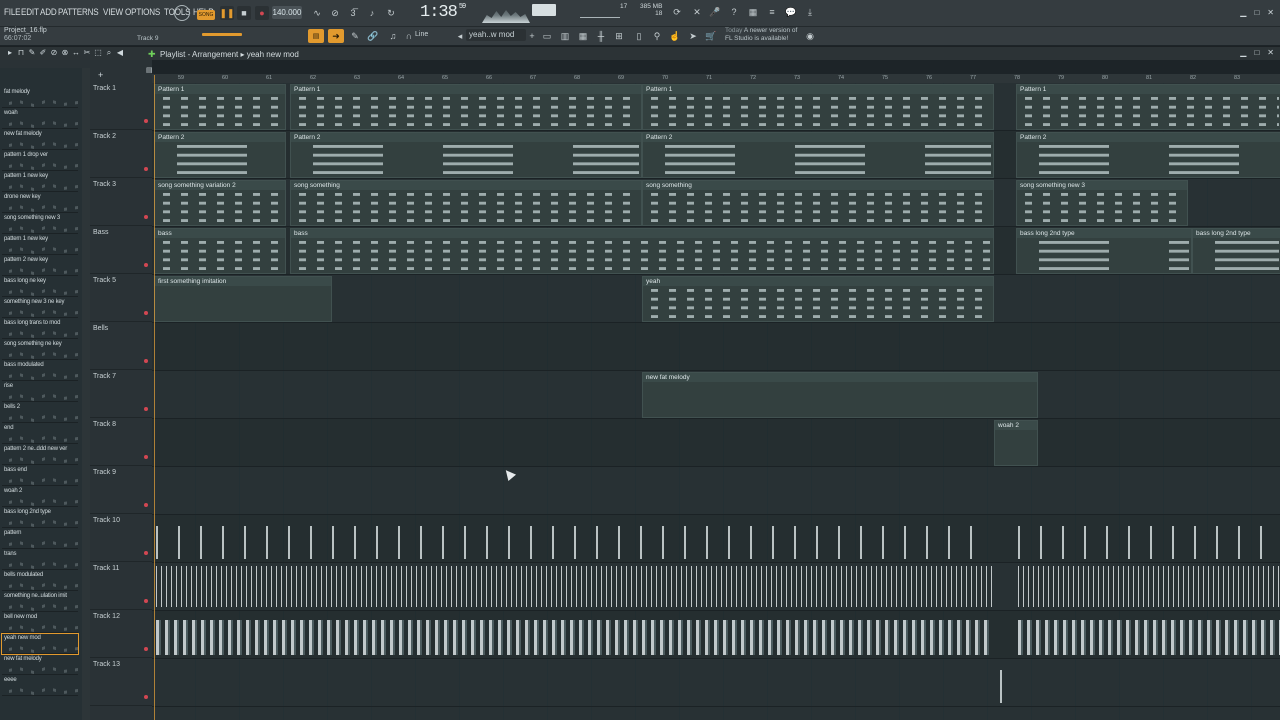 Image resolution: width=1280 pixels, height=720 pixels. What do you see at coordinates (40, 644) in the screenshot?
I see `browser-pattern-item: yeah new mod` at bounding box center [40, 644].